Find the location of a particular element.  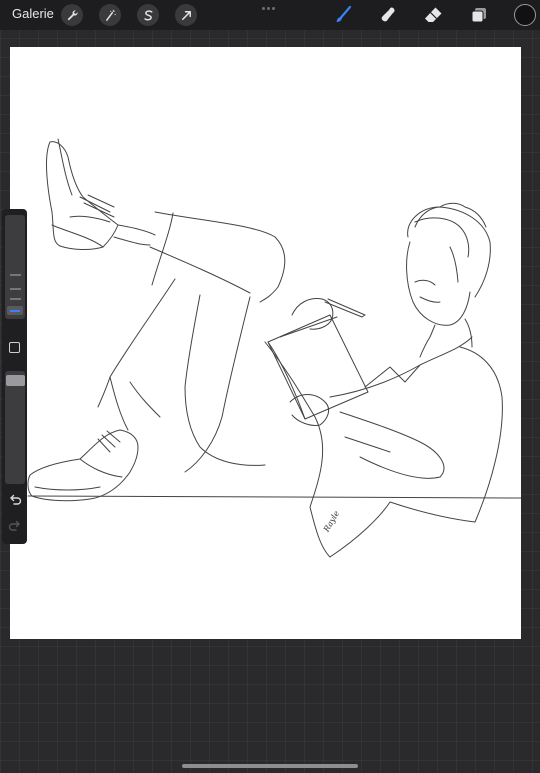

brush-size-slider is located at coordinates (15, 267).